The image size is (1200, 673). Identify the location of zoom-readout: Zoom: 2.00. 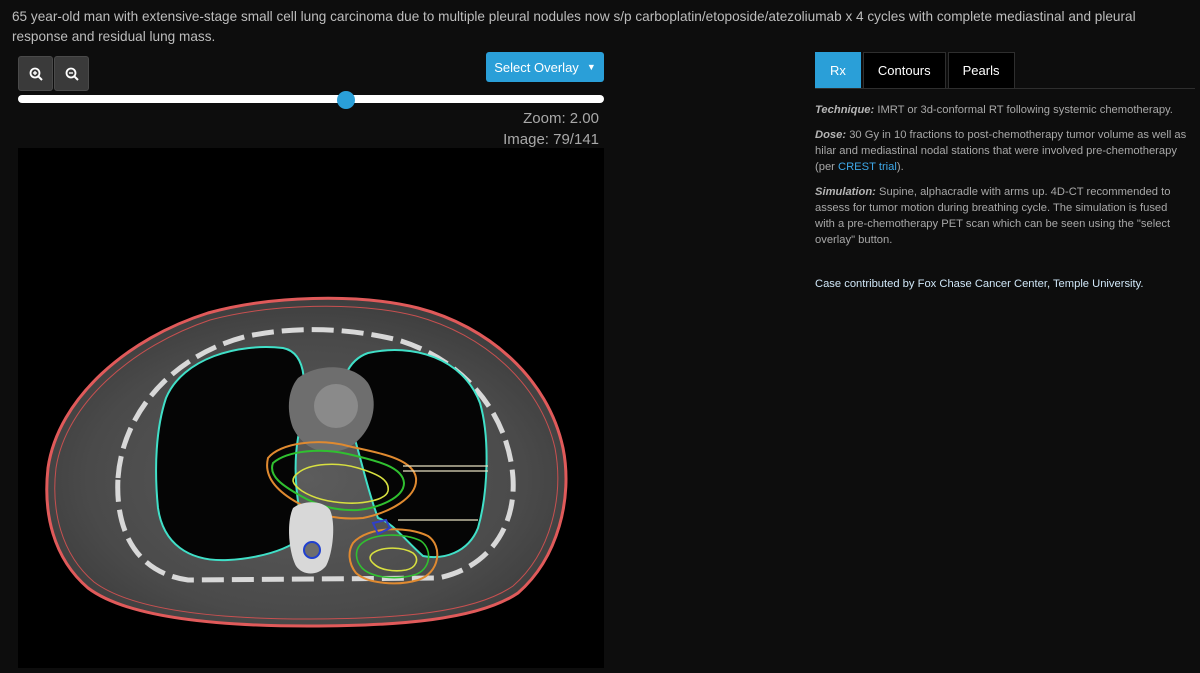
(561, 118).